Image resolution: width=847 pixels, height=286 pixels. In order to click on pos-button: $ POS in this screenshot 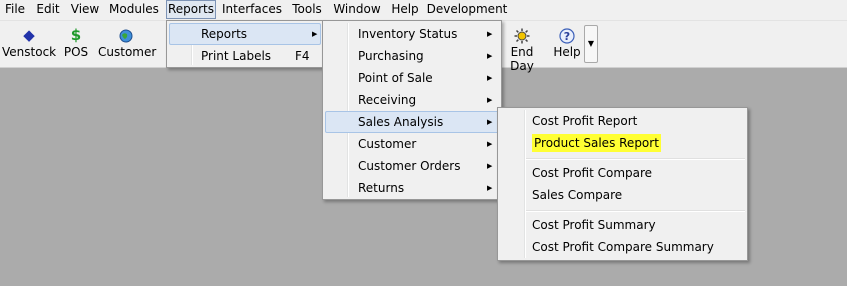, I will do `click(76, 45)`.